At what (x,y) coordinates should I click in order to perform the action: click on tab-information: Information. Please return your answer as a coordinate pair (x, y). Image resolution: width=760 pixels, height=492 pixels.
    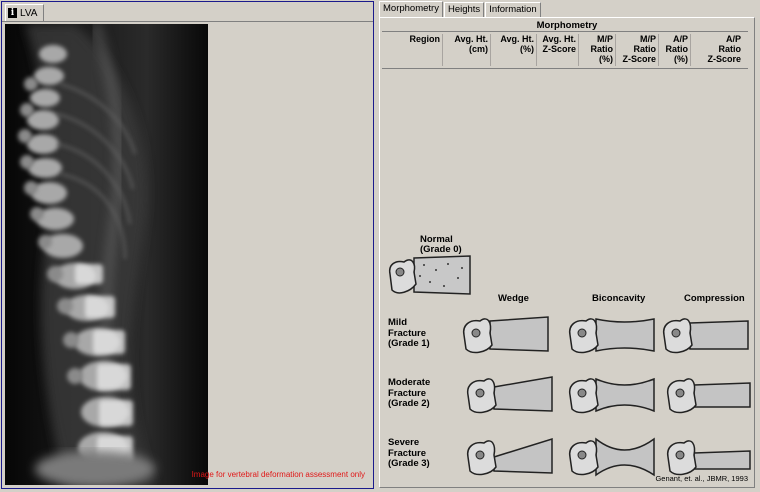
    Looking at the image, I should click on (513, 9).